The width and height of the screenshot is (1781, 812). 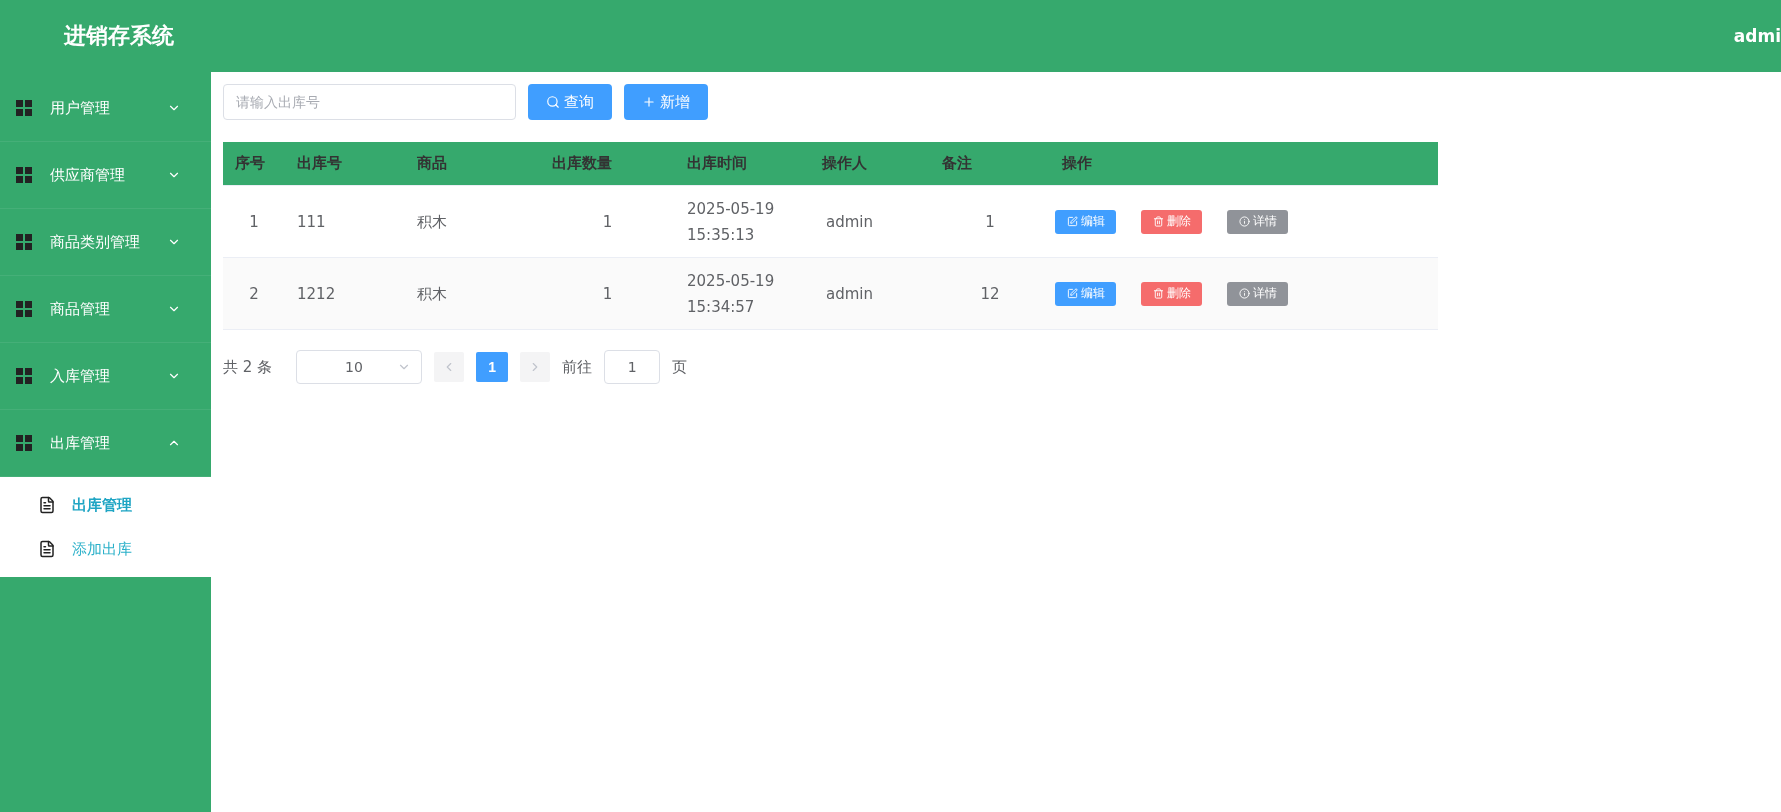 What do you see at coordinates (666, 102) in the screenshot?
I see `add-button: 新增` at bounding box center [666, 102].